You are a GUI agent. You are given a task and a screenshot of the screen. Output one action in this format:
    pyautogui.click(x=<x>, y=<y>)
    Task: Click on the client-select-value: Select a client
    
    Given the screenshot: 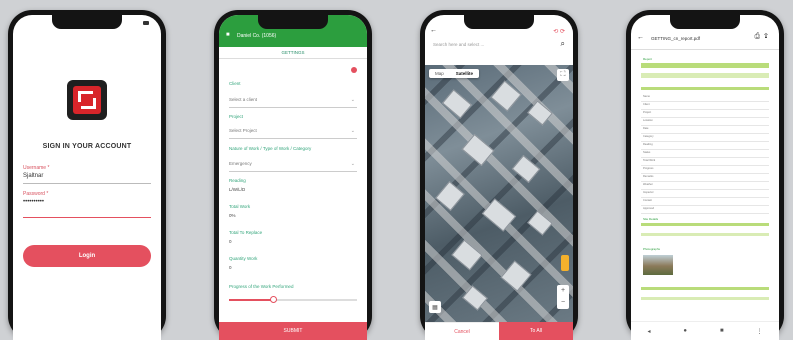 What is the action you would take?
    pyautogui.click(x=243, y=99)
    